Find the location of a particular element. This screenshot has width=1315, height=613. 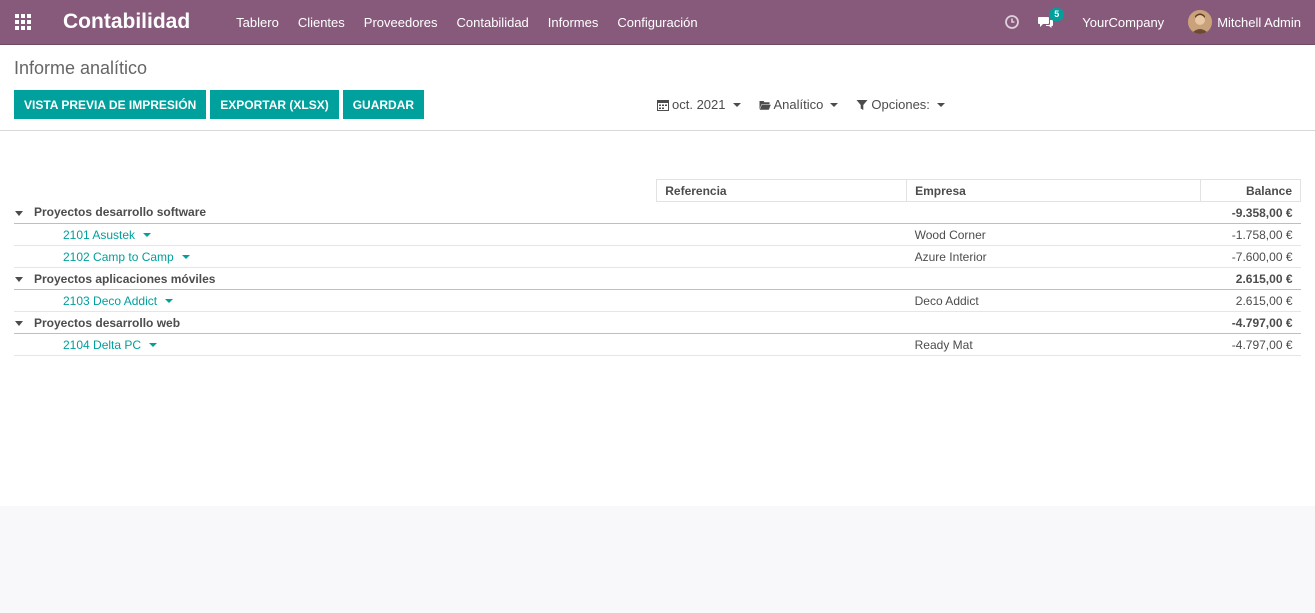

menu-item-informes: Informes is located at coordinates (573, 22).